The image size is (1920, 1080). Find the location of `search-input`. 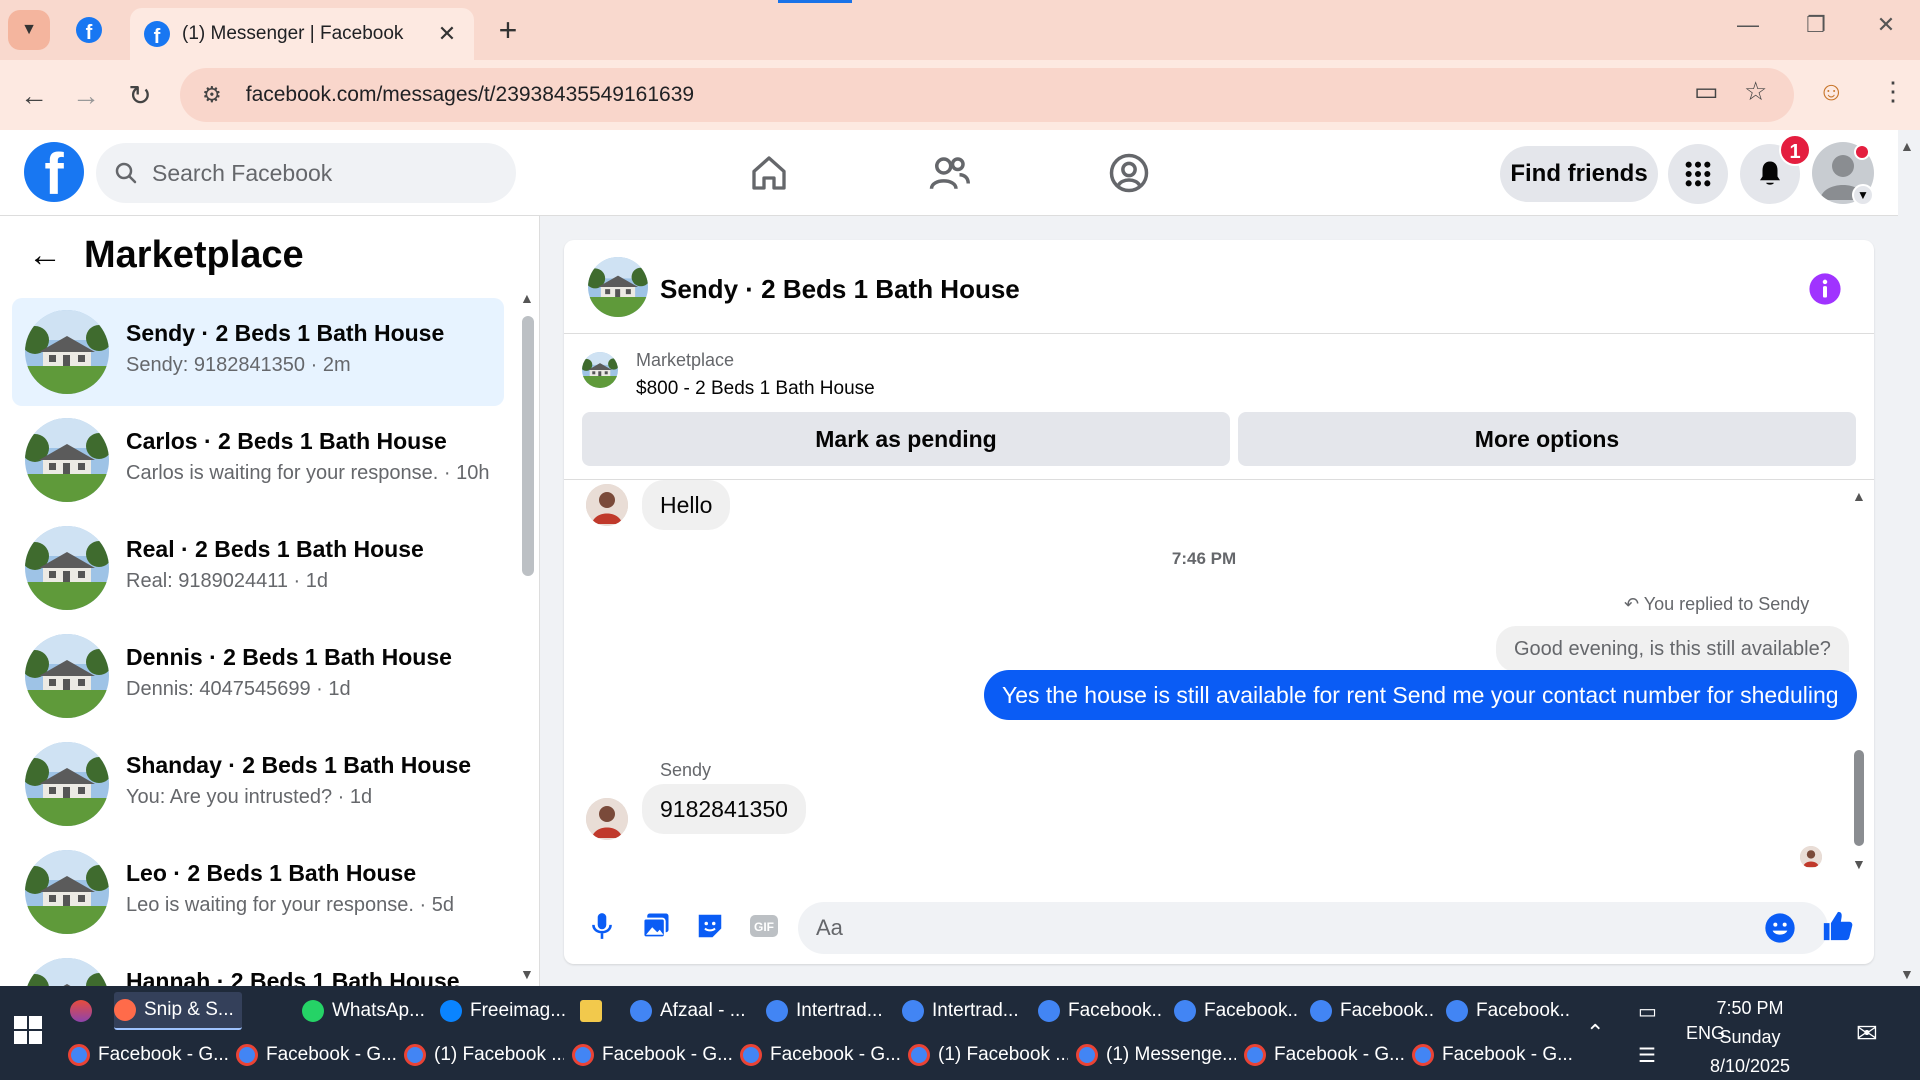

search-input is located at coordinates (322, 173).